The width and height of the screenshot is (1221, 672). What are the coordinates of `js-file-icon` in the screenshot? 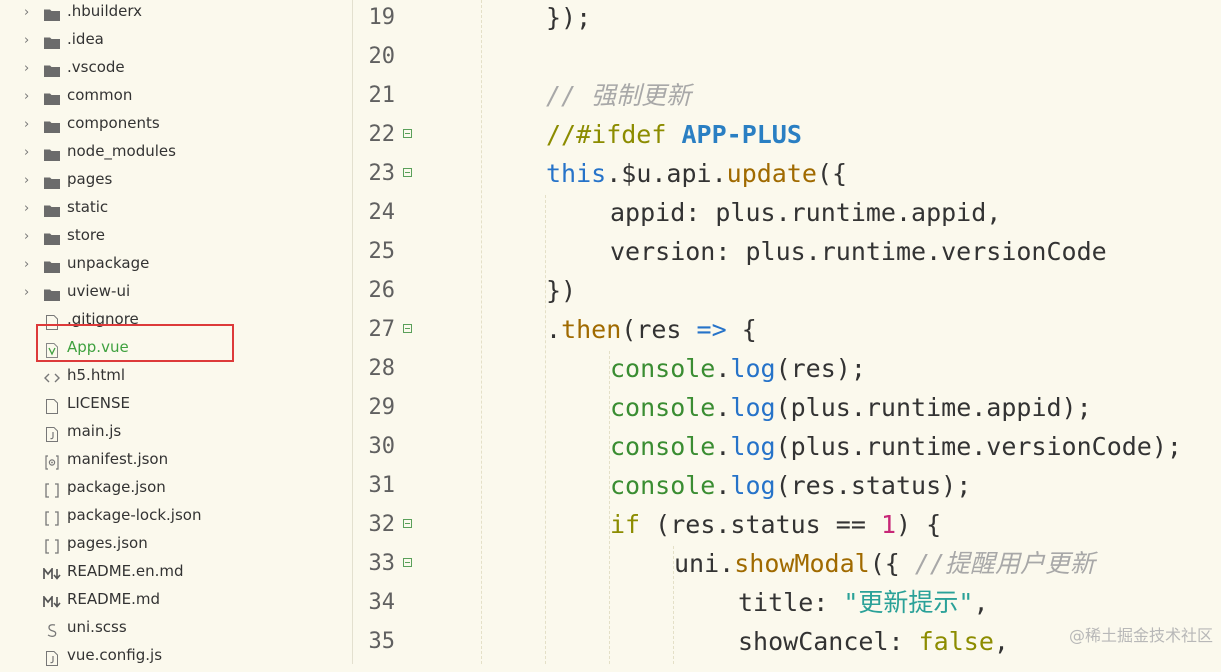 It's located at (52, 658).